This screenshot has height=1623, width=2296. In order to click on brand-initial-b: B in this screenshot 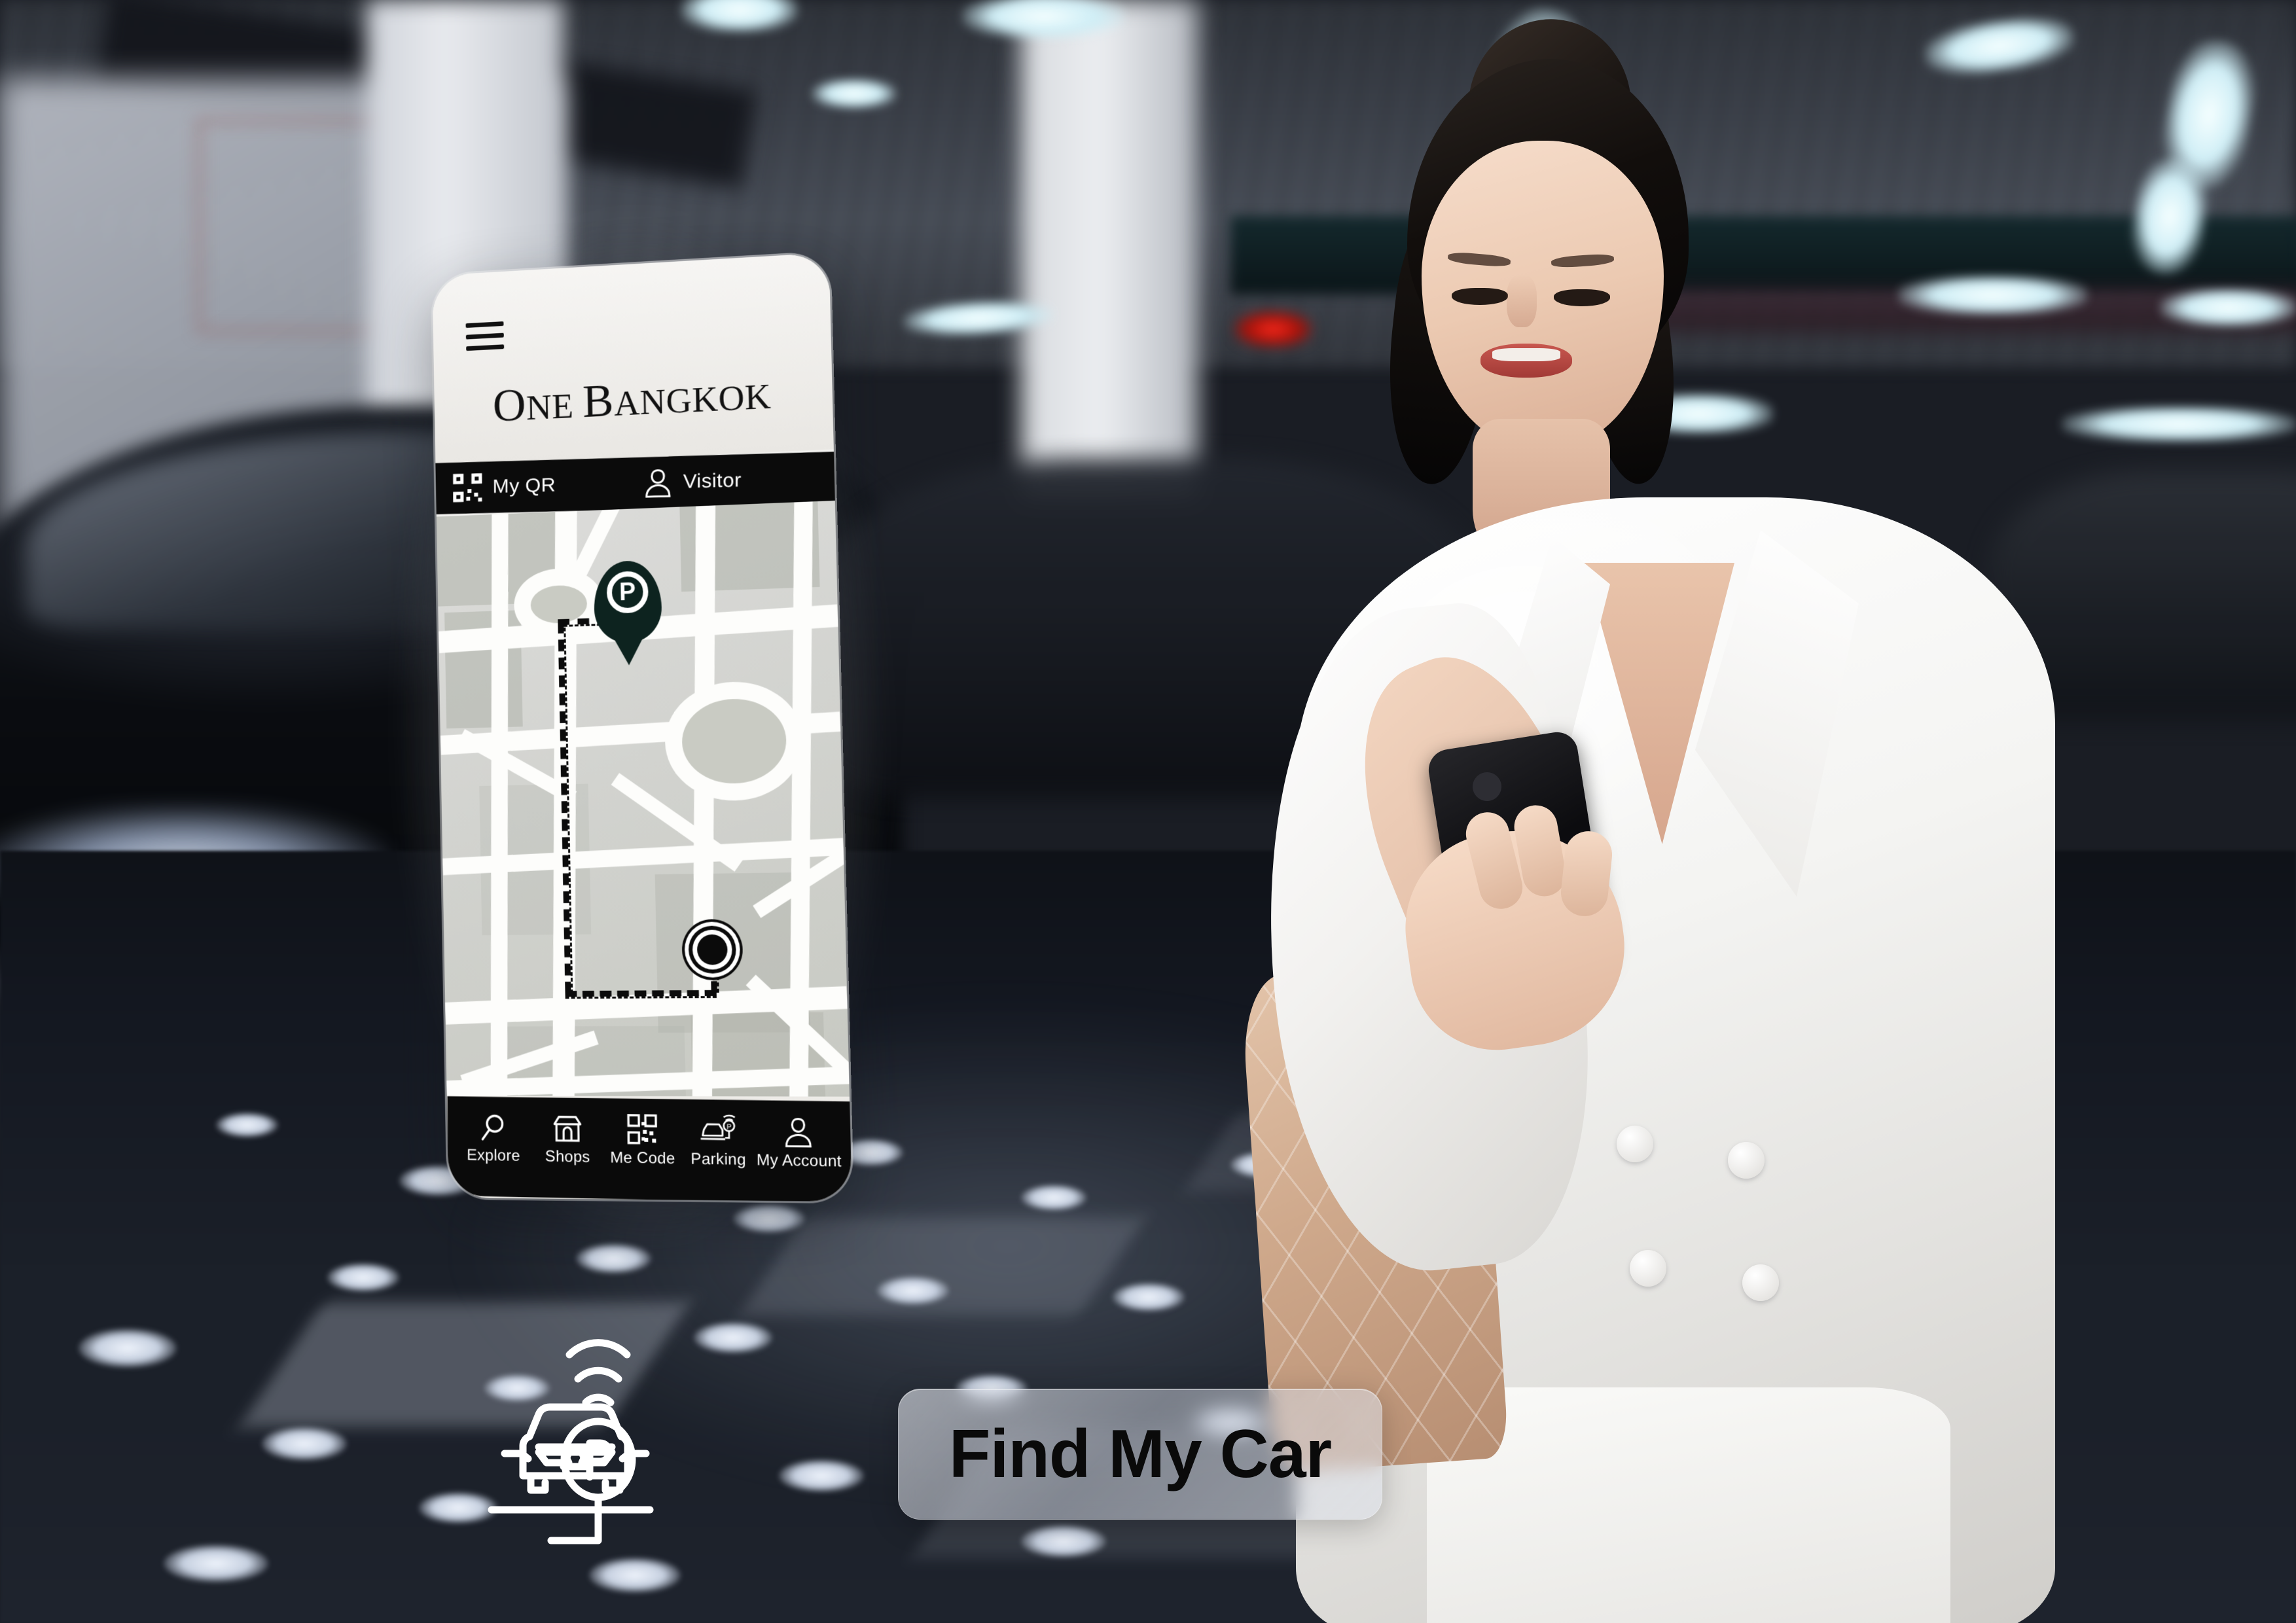, I will do `click(598, 401)`.